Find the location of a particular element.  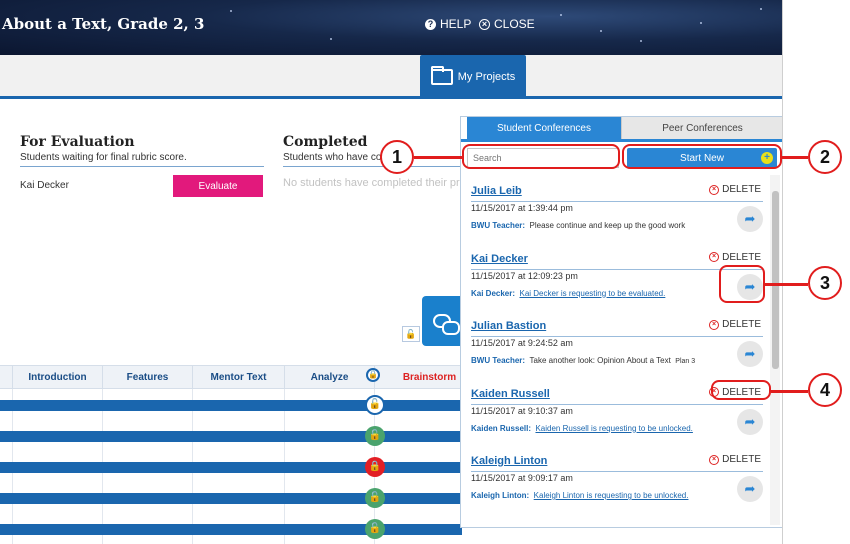

column-mentor-text: Mentor Text is located at coordinates (238, 378).